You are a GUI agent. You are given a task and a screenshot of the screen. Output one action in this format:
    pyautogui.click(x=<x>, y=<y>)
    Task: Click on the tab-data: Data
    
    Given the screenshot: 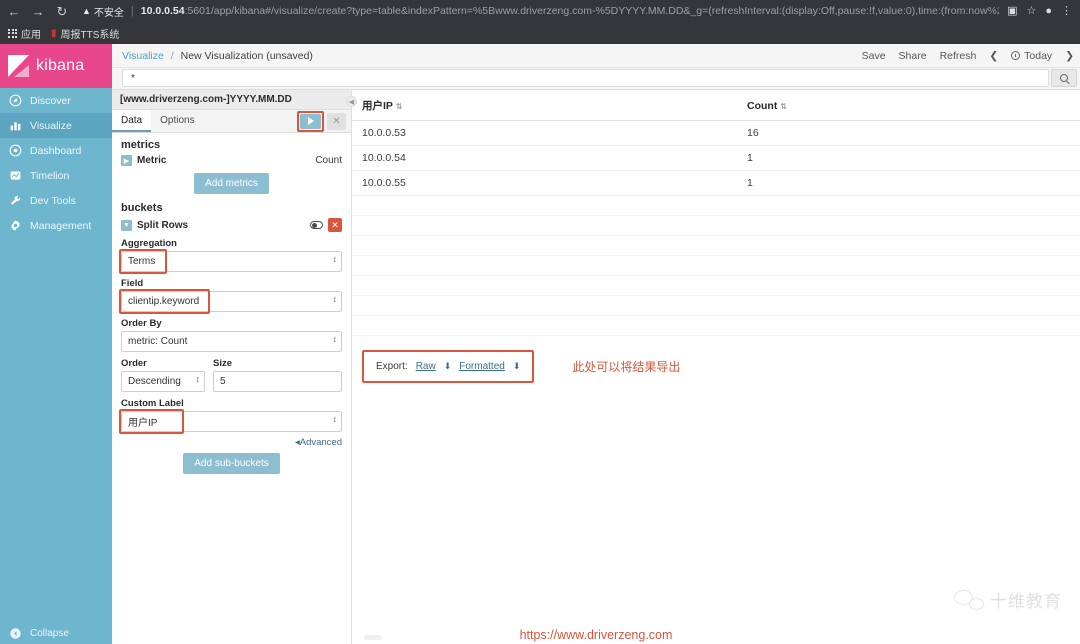 What is the action you would take?
    pyautogui.click(x=132, y=121)
    